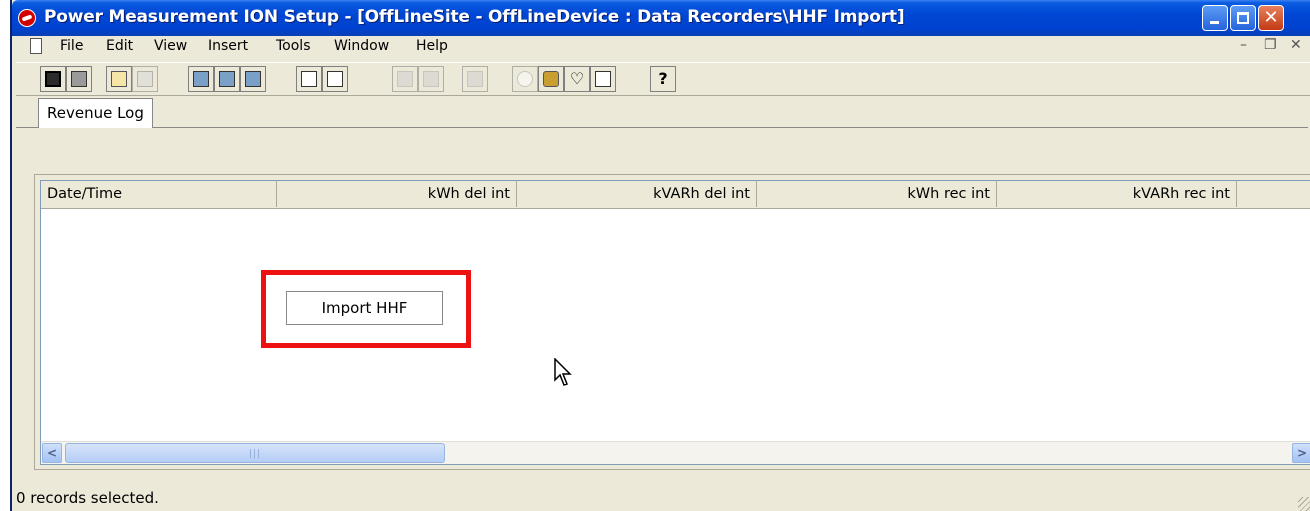 This screenshot has width=1310, height=511. I want to click on grid-button, so click(475, 79).